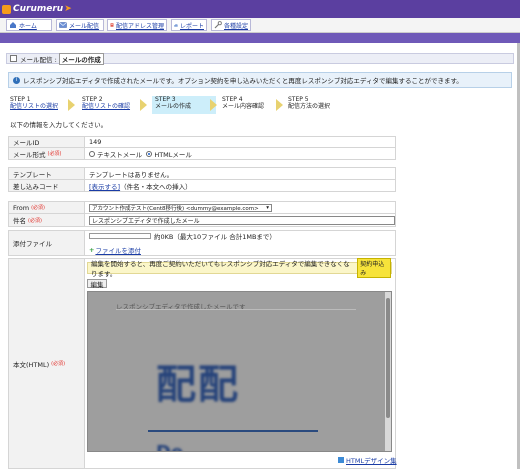 The image size is (520, 469). I want to click on wrench-icon, so click(218, 25).